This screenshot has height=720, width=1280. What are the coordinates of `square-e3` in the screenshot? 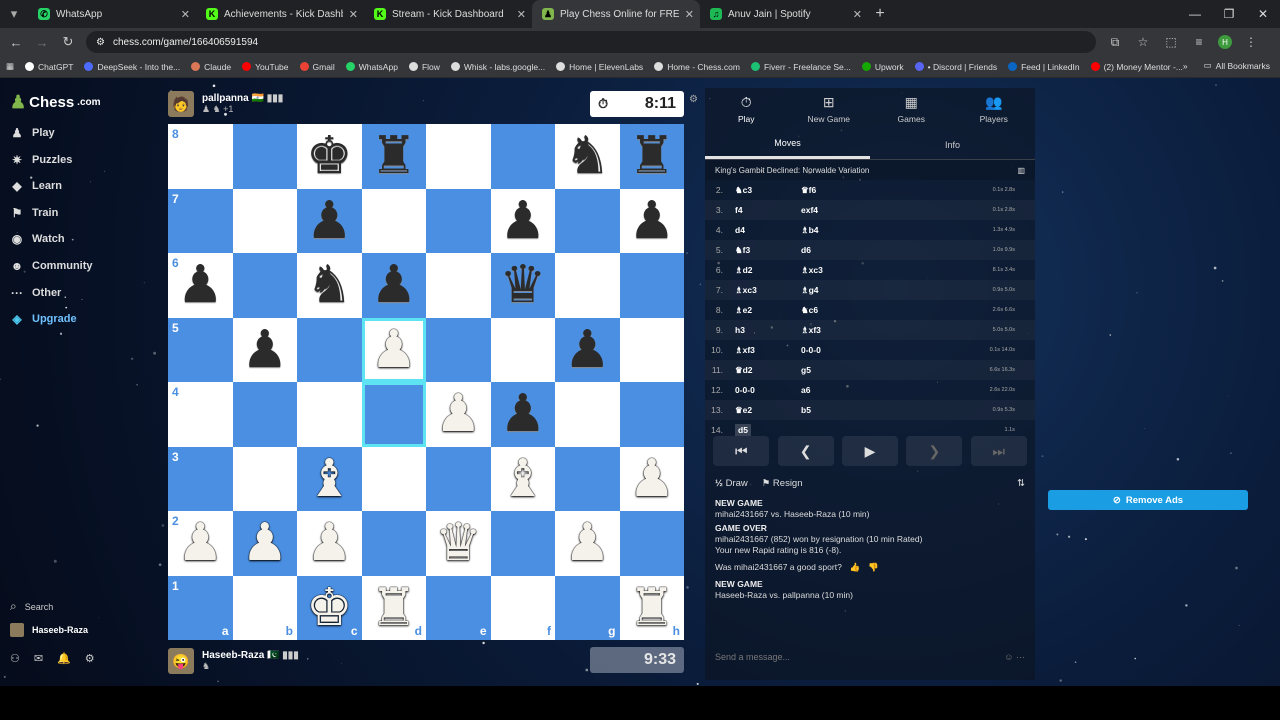 It's located at (458, 478).